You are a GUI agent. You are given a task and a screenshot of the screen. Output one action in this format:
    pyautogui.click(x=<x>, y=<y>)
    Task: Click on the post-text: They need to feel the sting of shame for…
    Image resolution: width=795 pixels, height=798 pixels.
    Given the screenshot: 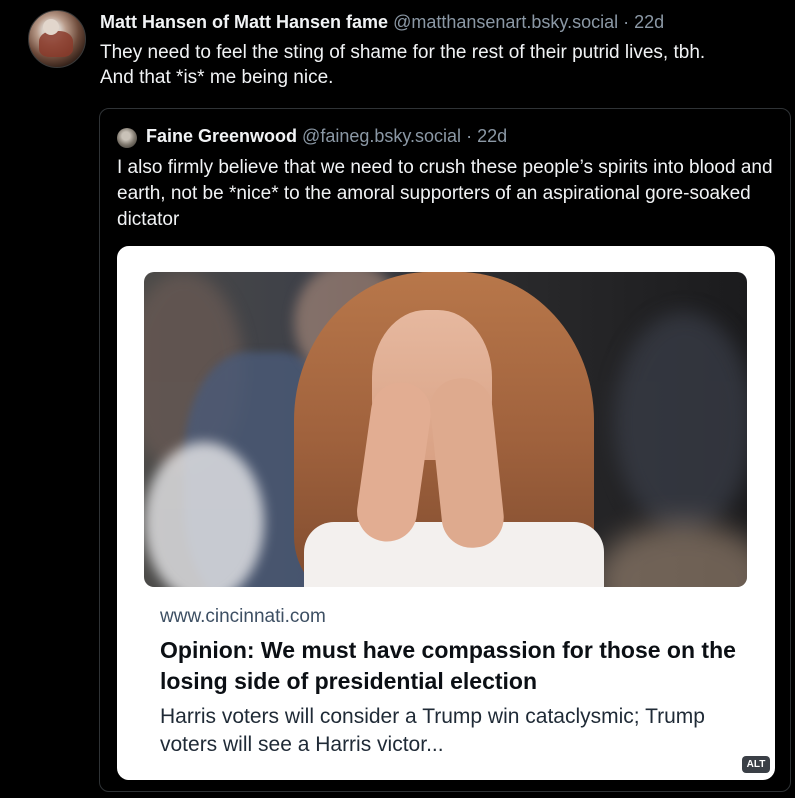 What is the action you would take?
    pyautogui.click(x=445, y=65)
    